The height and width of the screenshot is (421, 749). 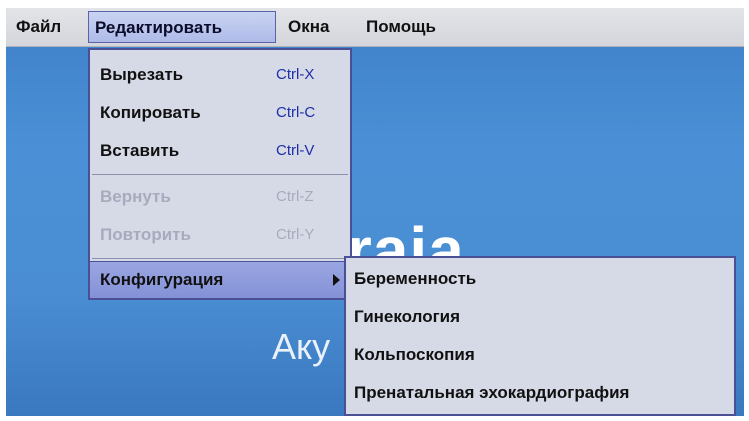 I want to click on menu-item-configuration: Конфигурация, so click(x=220, y=280).